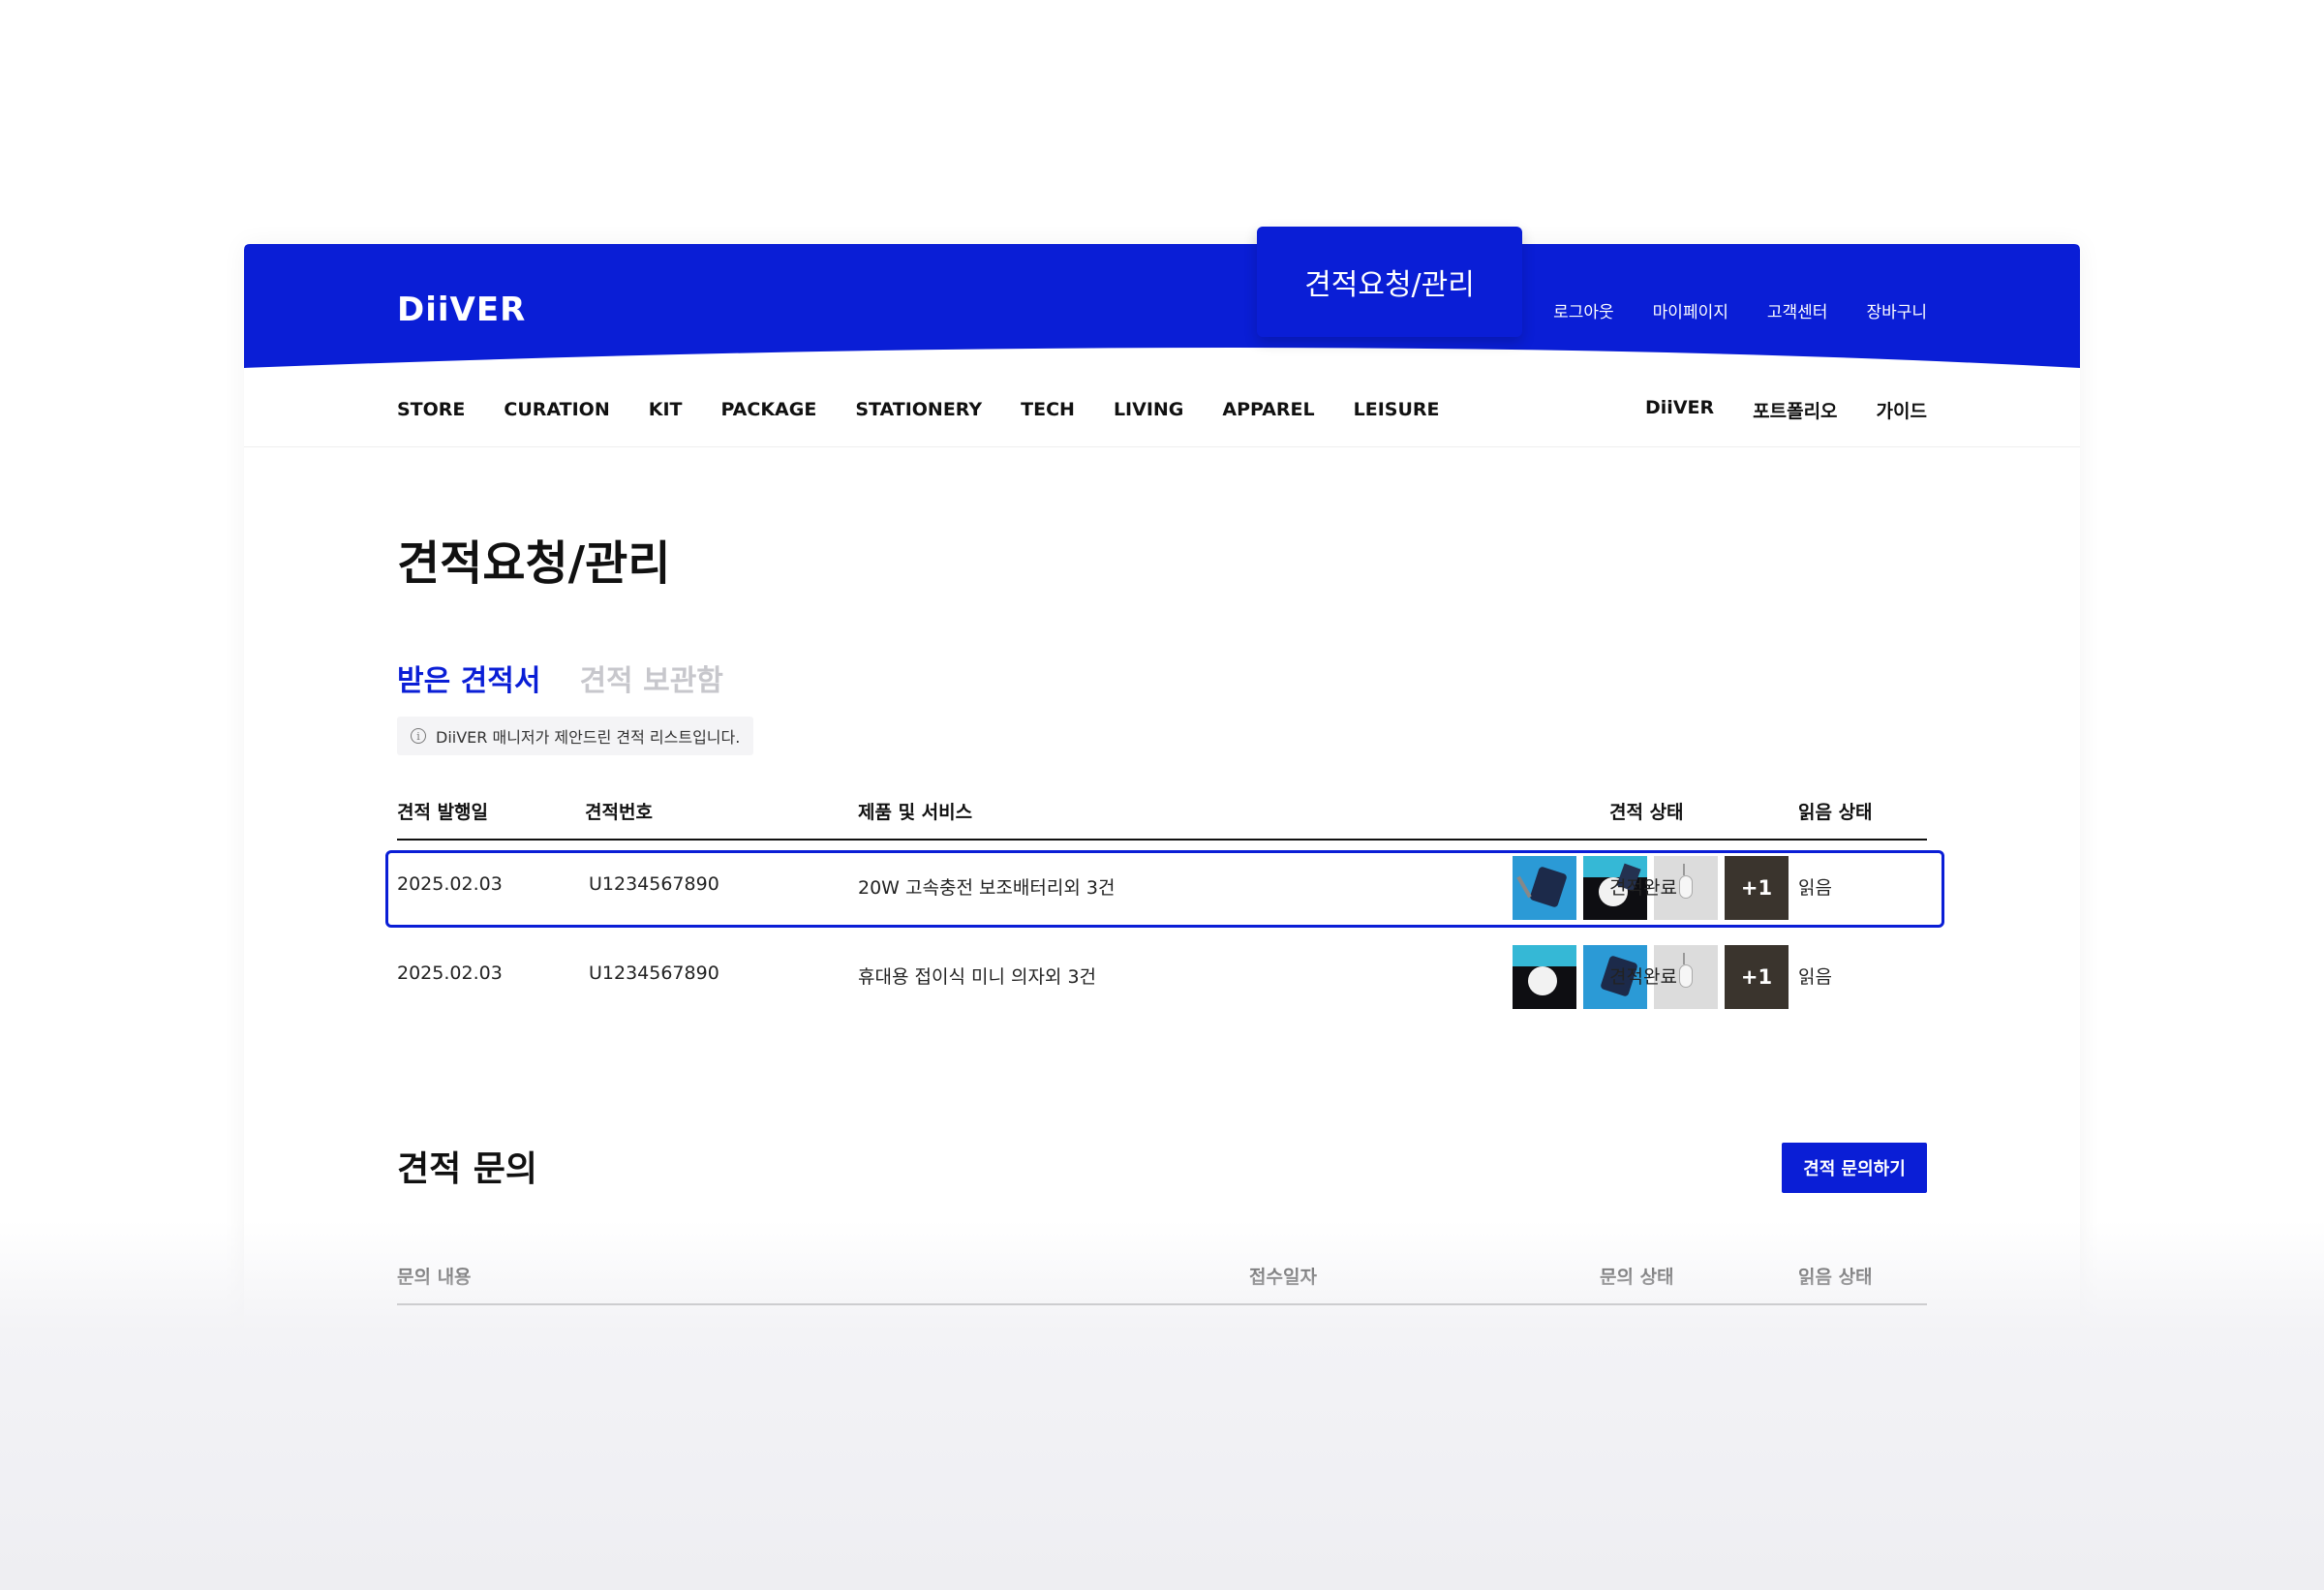 The image size is (2324, 1590). Describe the element at coordinates (1637, 1343) in the screenshot. I see `inquiry-status: 답변 대기` at that location.